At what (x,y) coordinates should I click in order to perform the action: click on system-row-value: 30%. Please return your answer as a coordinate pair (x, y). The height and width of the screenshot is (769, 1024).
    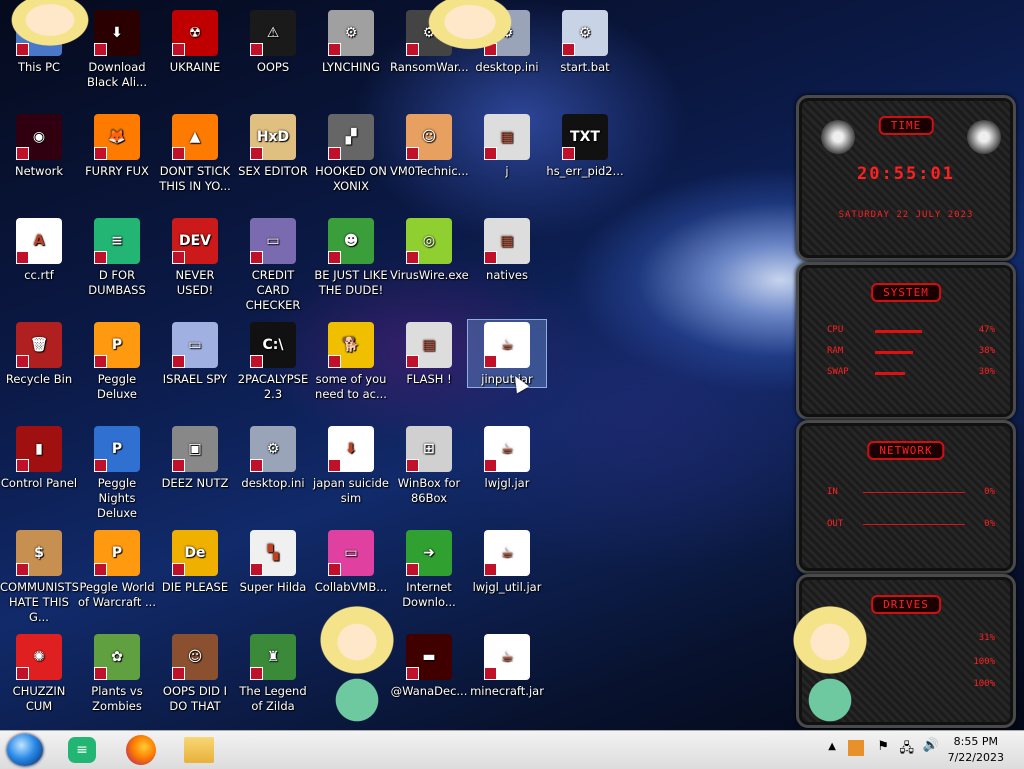
    Looking at the image, I should click on (986, 372).